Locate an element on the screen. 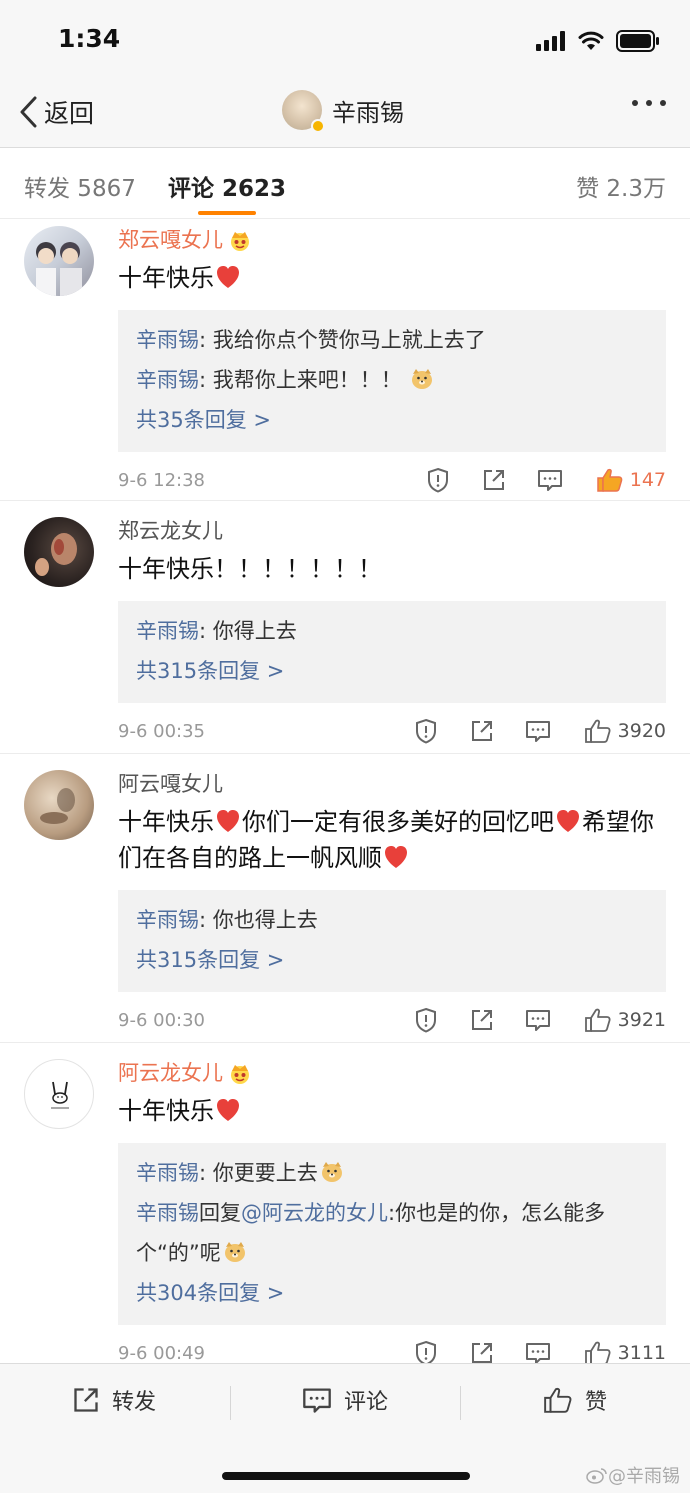 The image size is (690, 1493). reply-preview: 辛雨锡: 你也得上去 共315条回复 > is located at coordinates (392, 941).